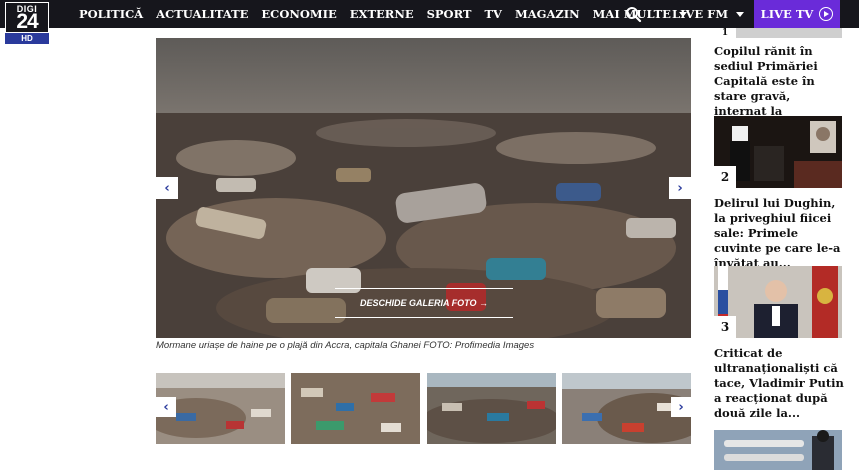  Describe the element at coordinates (382, 14) in the screenshot. I see `nav-item-externe: EXTERNE` at that location.